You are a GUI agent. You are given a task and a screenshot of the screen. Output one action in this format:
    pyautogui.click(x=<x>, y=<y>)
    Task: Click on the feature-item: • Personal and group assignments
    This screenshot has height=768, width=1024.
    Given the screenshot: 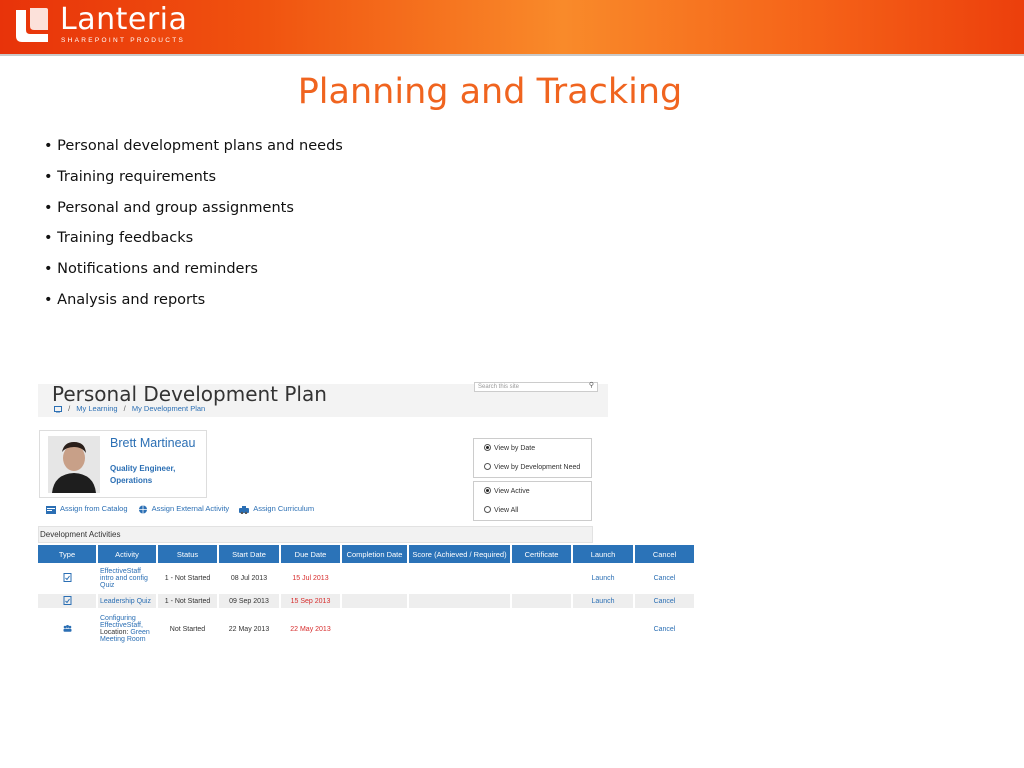 What is the action you would take?
    pyautogui.click(x=169, y=207)
    